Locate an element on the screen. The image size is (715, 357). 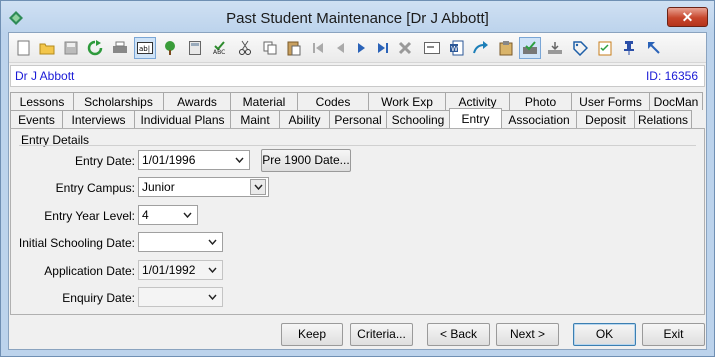
ok-button: OK is located at coordinates (604, 334).